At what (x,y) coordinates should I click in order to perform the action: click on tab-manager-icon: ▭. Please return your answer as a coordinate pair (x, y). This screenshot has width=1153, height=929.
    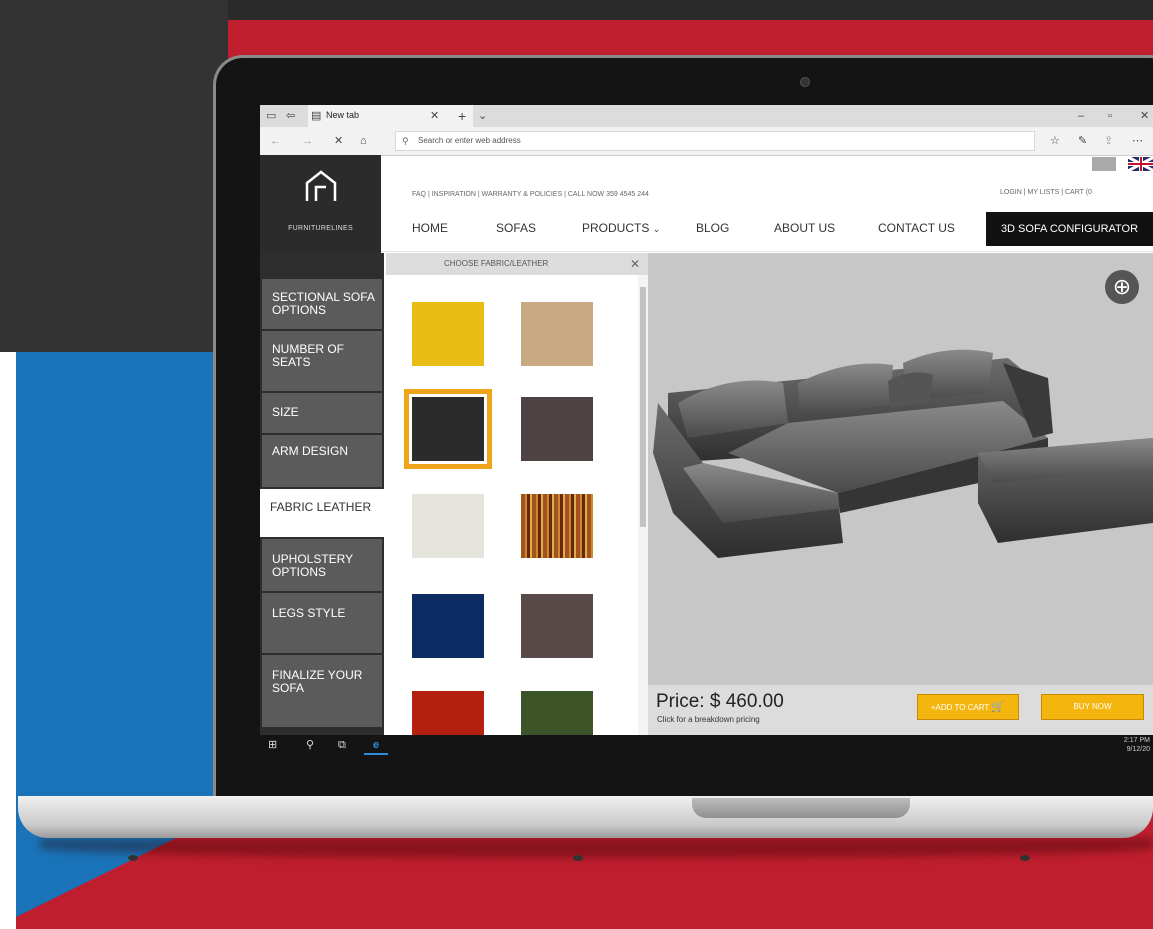
    Looking at the image, I should click on (271, 116).